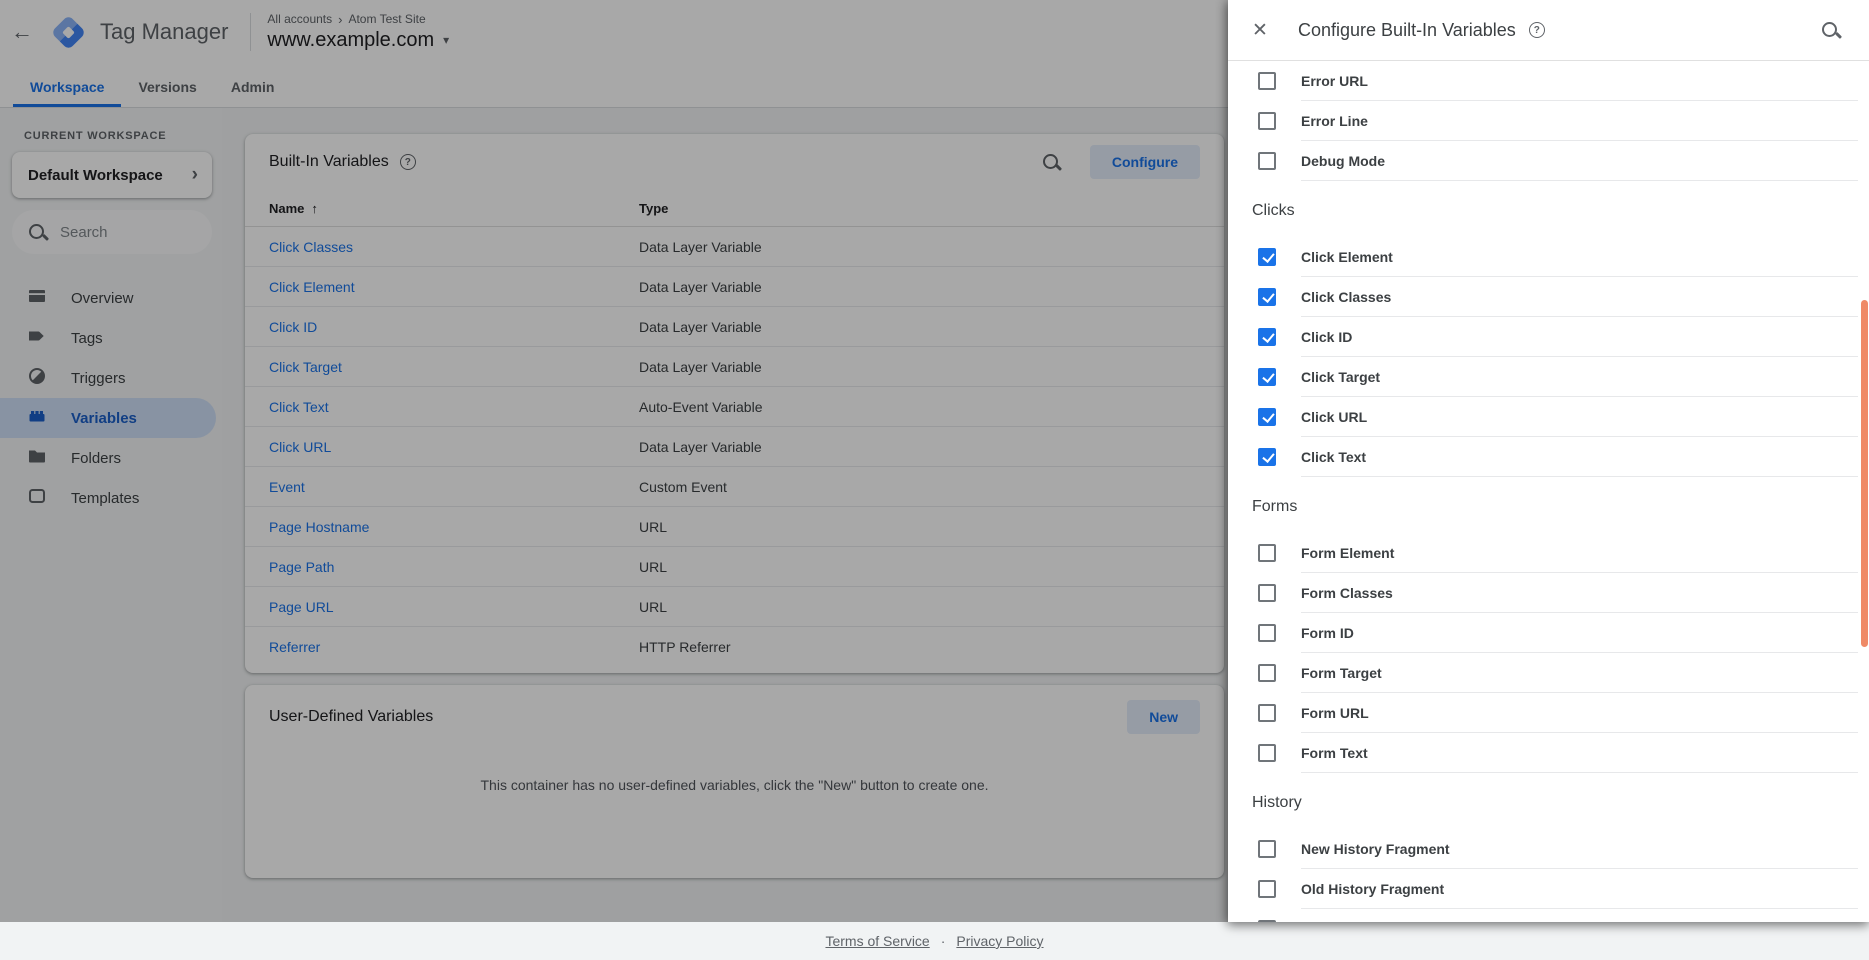 The height and width of the screenshot is (960, 1869). Describe the element at coordinates (1348, 553) in the screenshot. I see `checkbox-label: Form Element` at that location.